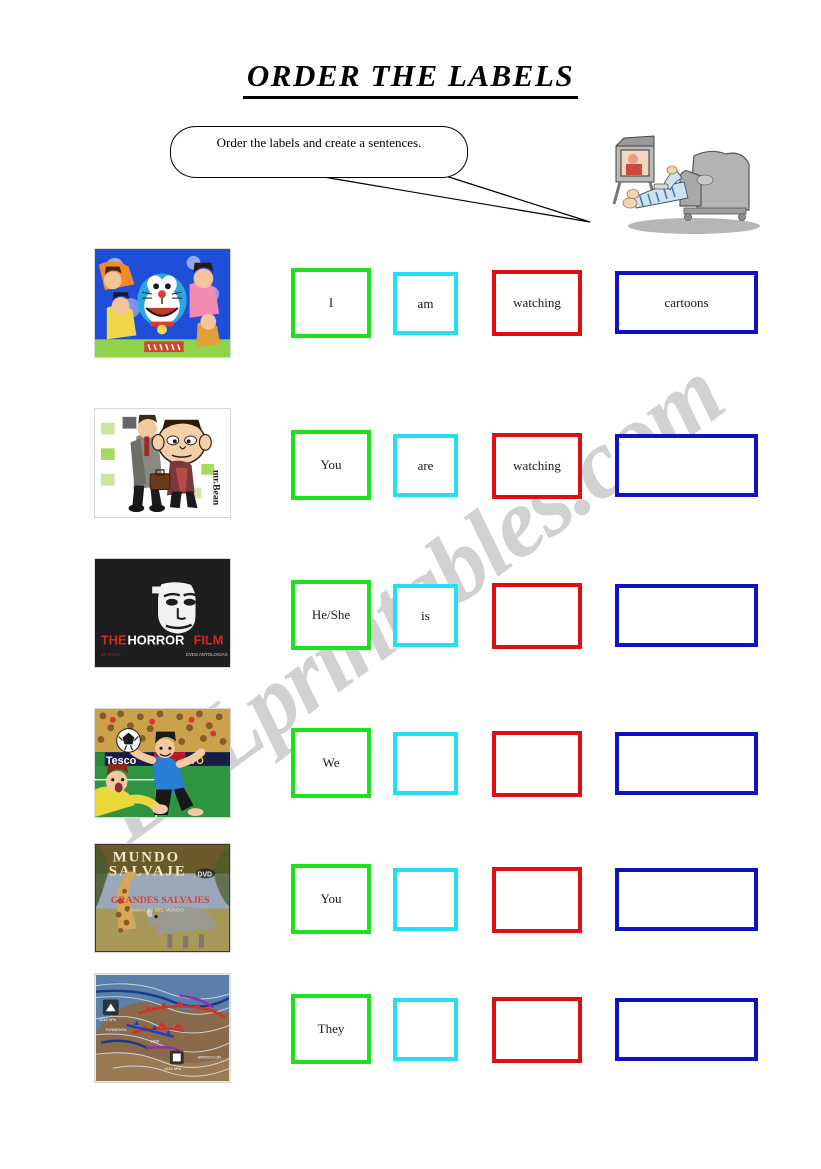 Image resolution: width=821 pixels, height=1169 pixels. I want to click on svg-text: 1008, so click(155, 1041).